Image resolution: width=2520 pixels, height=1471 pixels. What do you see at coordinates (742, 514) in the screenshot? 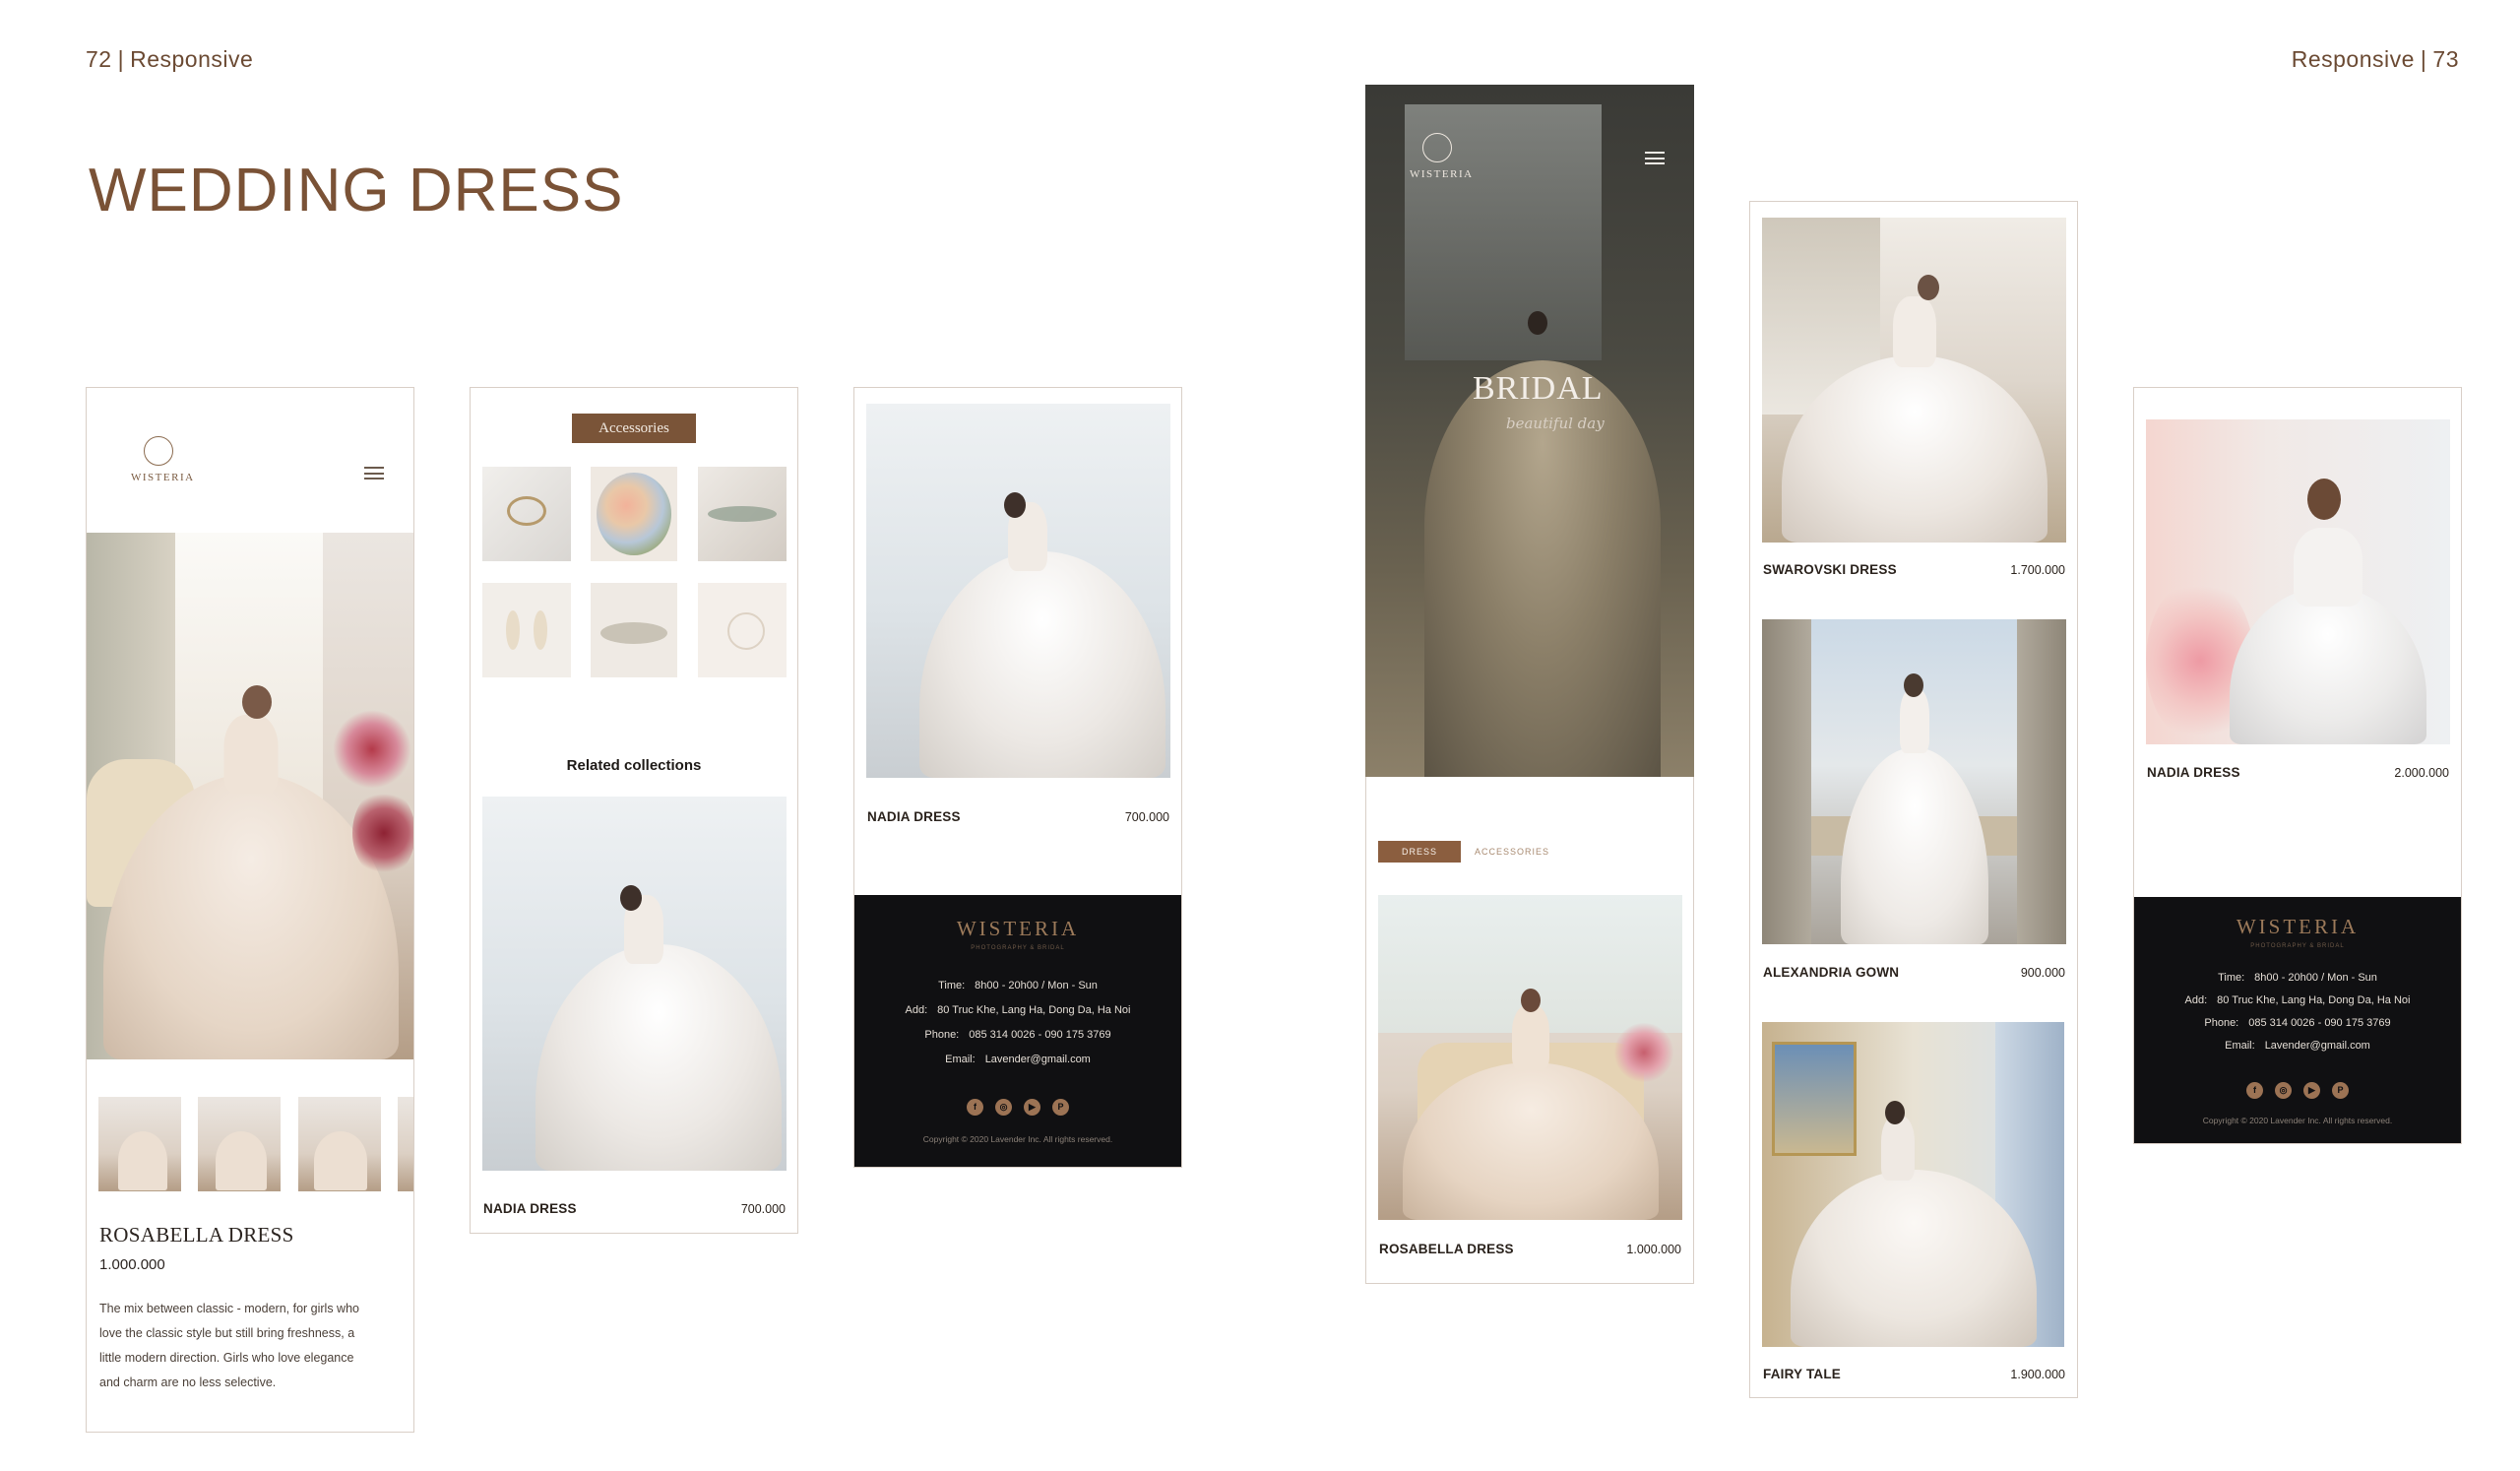
I see `accessory-tiara` at bounding box center [742, 514].